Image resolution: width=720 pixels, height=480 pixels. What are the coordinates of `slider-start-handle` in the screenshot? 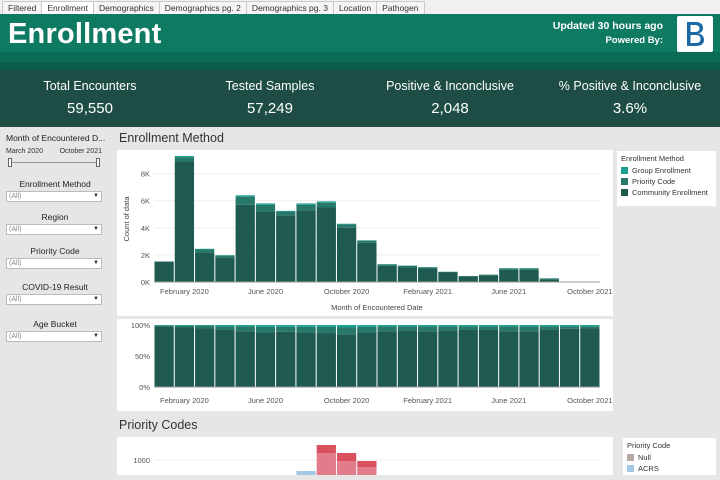 It's located at (10, 162).